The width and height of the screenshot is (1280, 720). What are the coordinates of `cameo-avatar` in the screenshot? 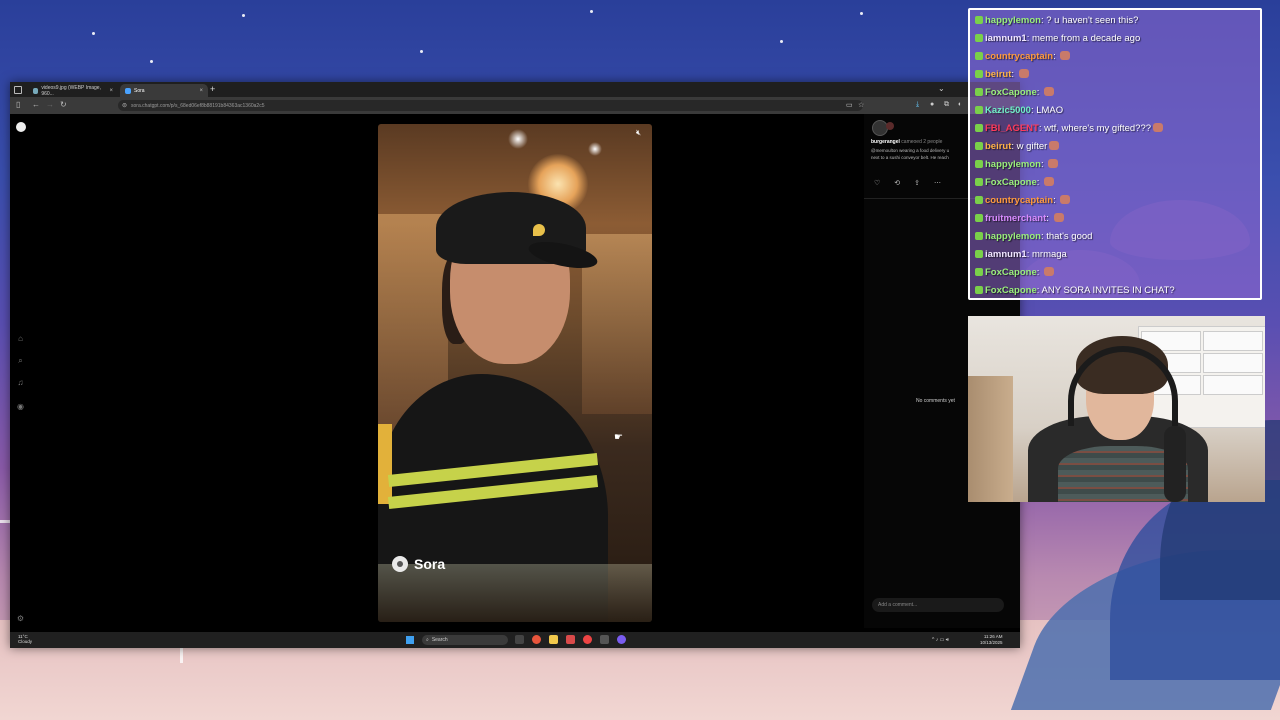 It's located at (890, 126).